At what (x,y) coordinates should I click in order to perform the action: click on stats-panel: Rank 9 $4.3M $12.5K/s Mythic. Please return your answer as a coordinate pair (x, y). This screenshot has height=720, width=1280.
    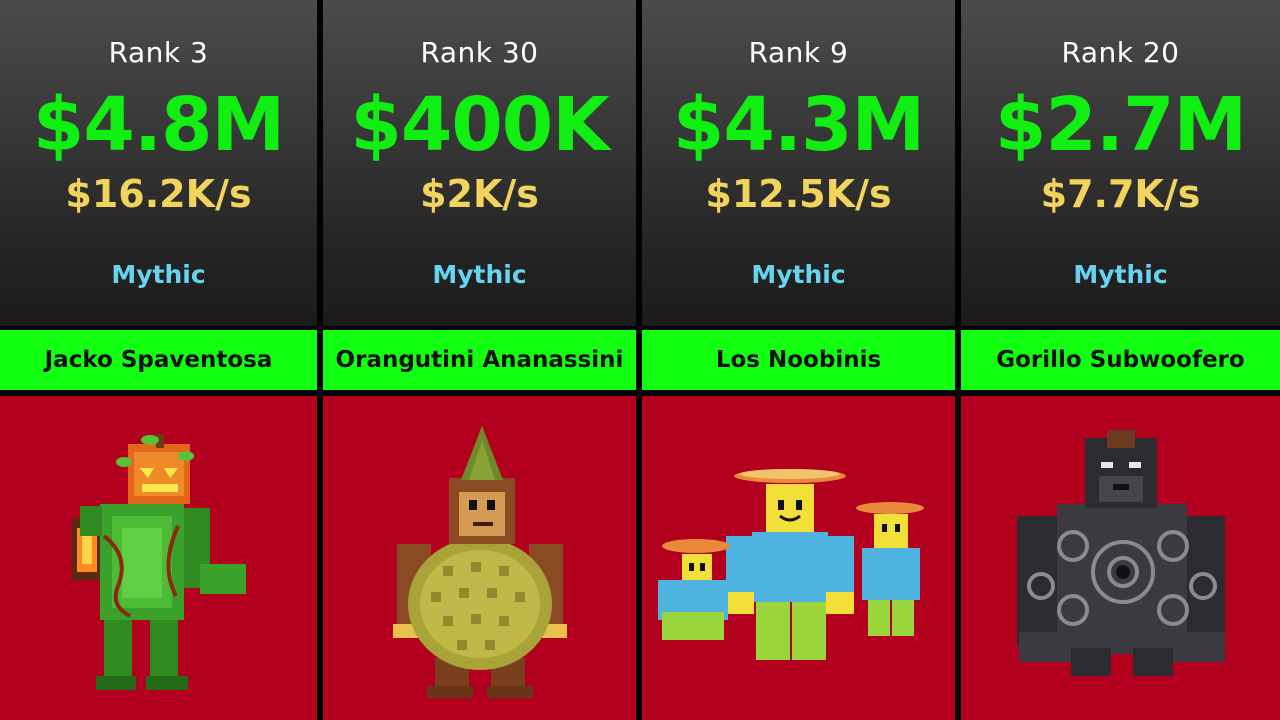
    Looking at the image, I should click on (798, 163).